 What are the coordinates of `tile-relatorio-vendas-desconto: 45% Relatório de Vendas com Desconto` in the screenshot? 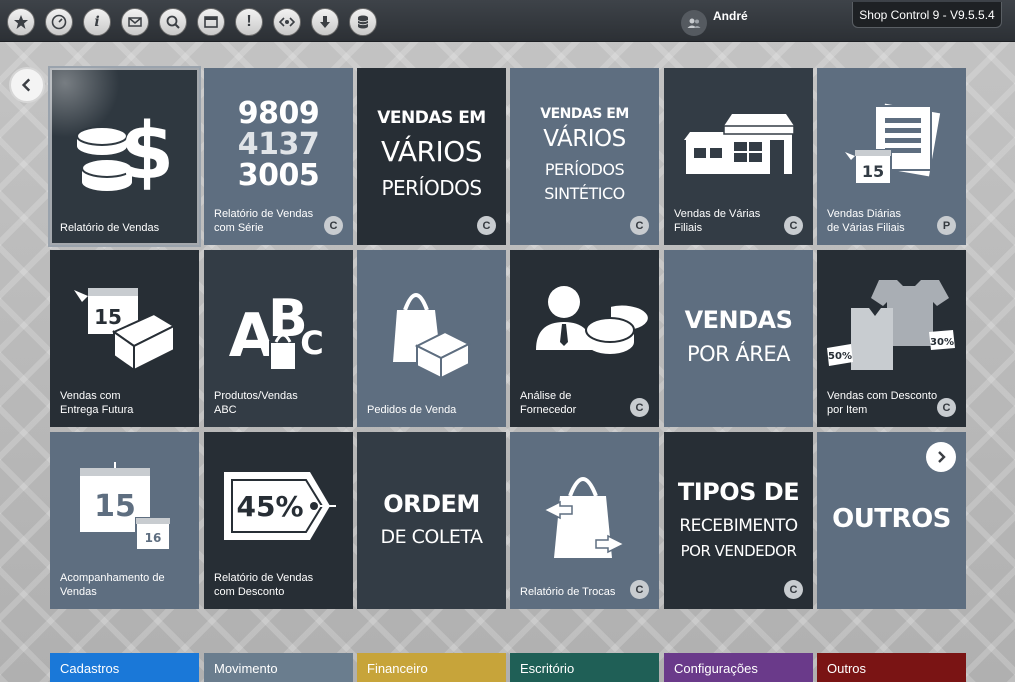 It's located at (278, 520).